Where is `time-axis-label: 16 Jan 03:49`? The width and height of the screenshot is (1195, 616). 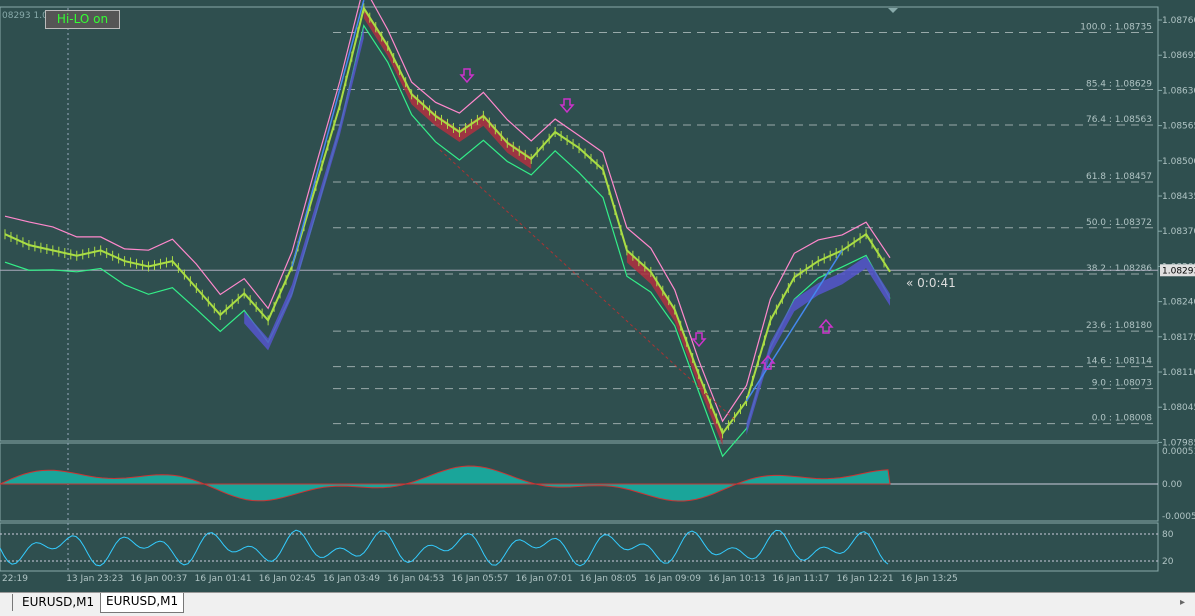 time-axis-label: 16 Jan 03:49 is located at coordinates (351, 579).